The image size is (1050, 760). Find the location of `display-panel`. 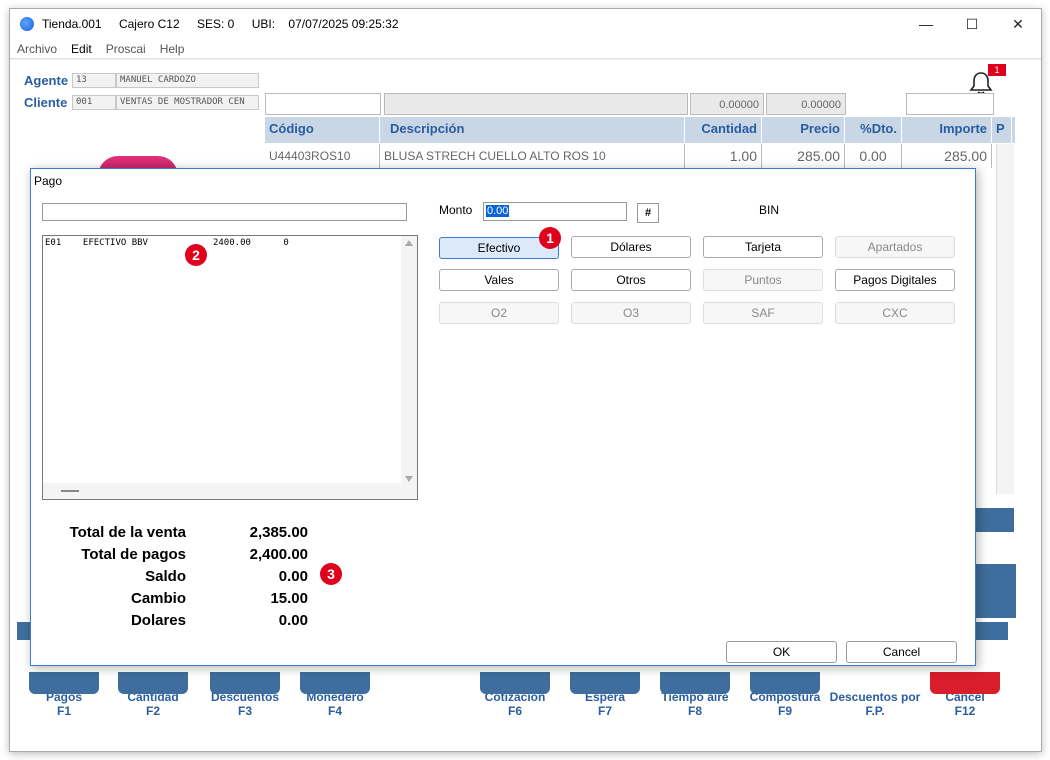

display-panel is located at coordinates (996, 591).